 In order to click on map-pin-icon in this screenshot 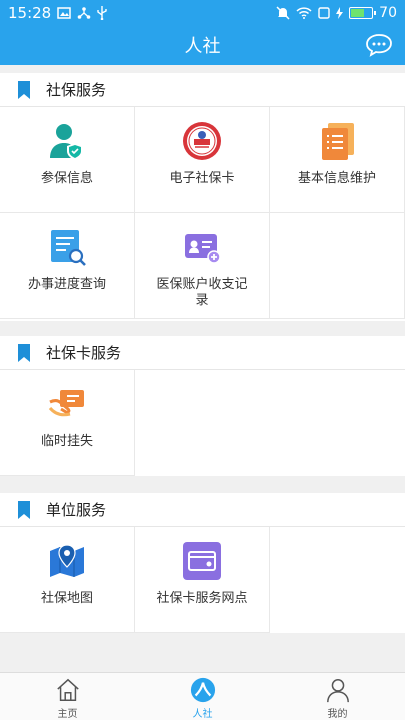, I will do `click(67, 560)`.